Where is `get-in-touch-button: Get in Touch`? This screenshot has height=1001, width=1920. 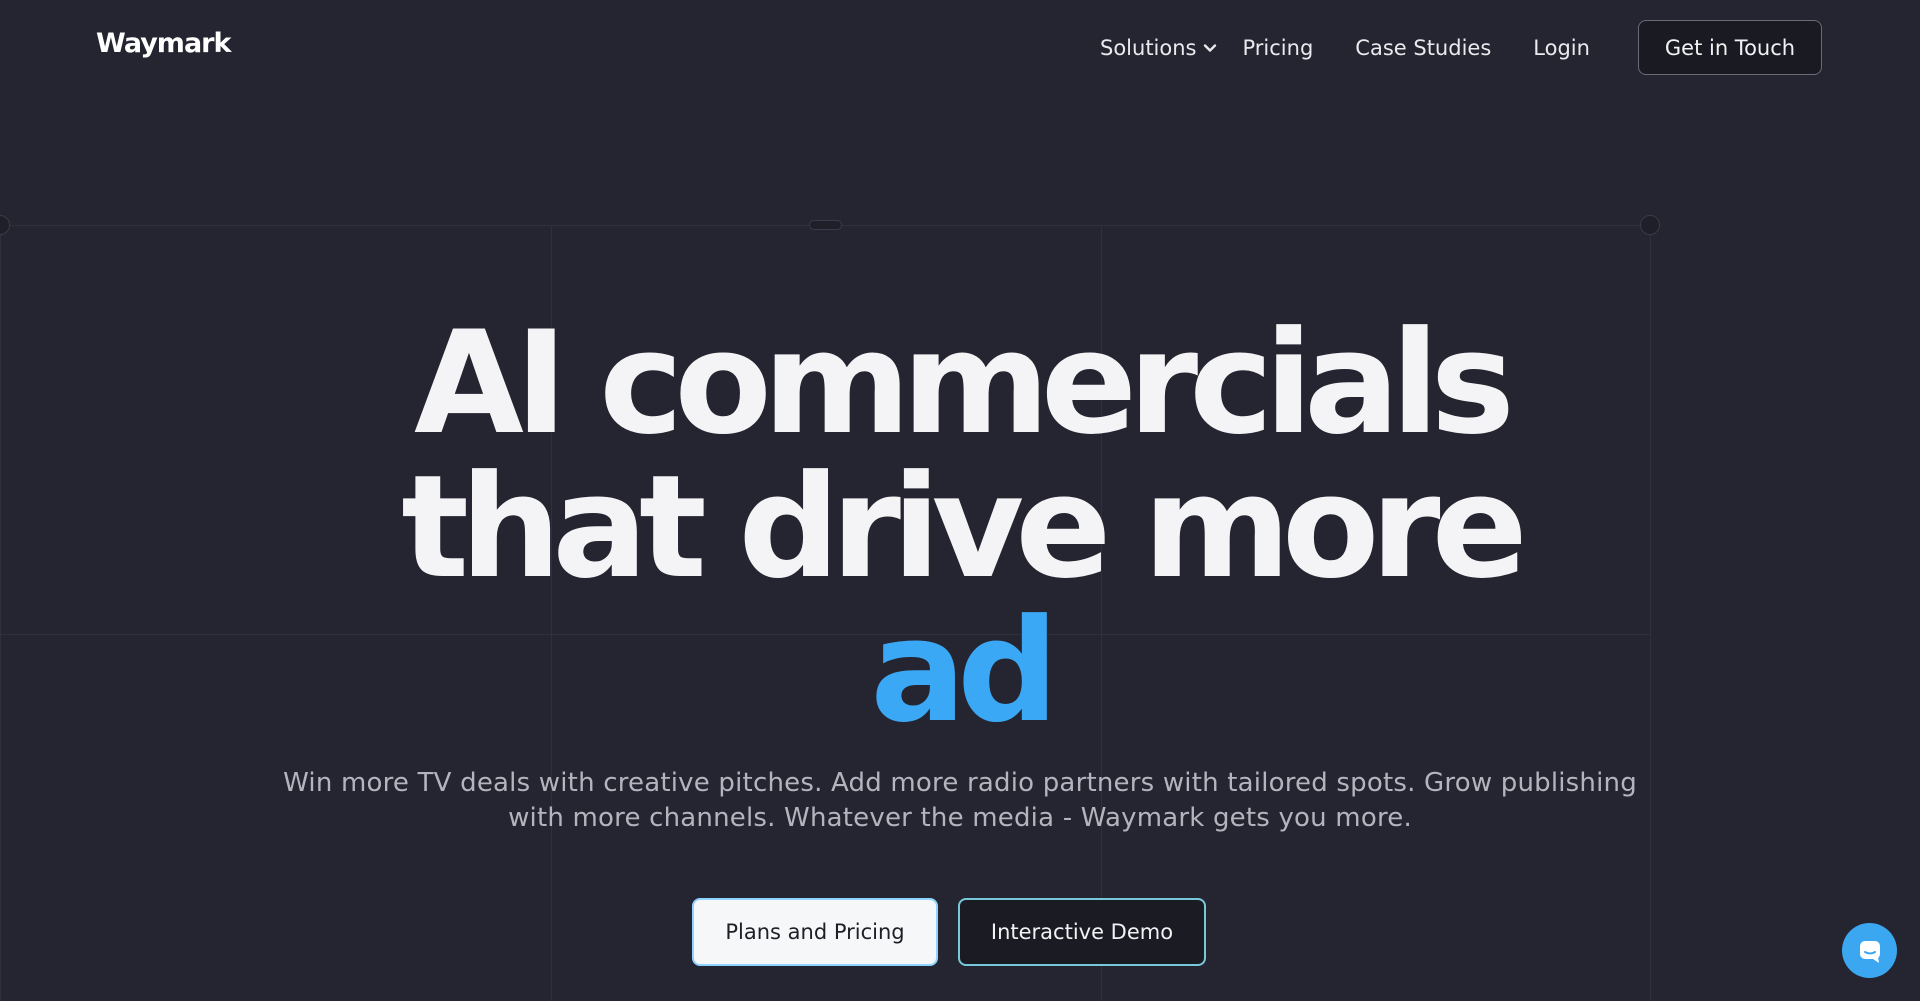
get-in-touch-button: Get in Touch is located at coordinates (1730, 47).